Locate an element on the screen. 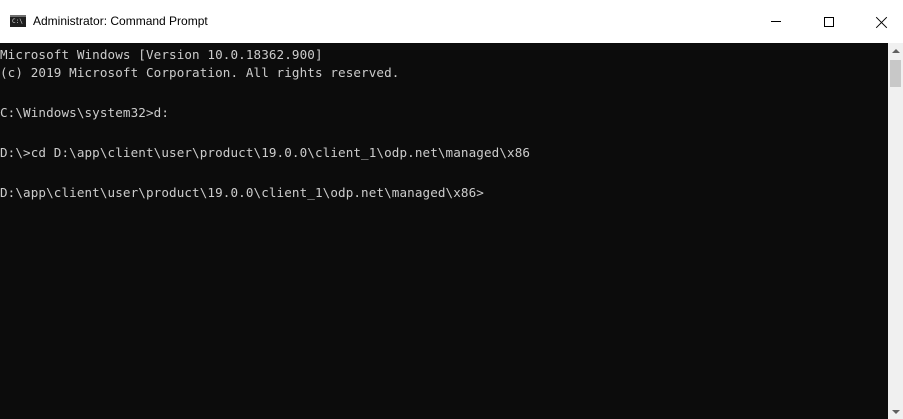 Image resolution: width=903 pixels, height=419 pixels. vertical-scrollbar is located at coordinates (895, 231).